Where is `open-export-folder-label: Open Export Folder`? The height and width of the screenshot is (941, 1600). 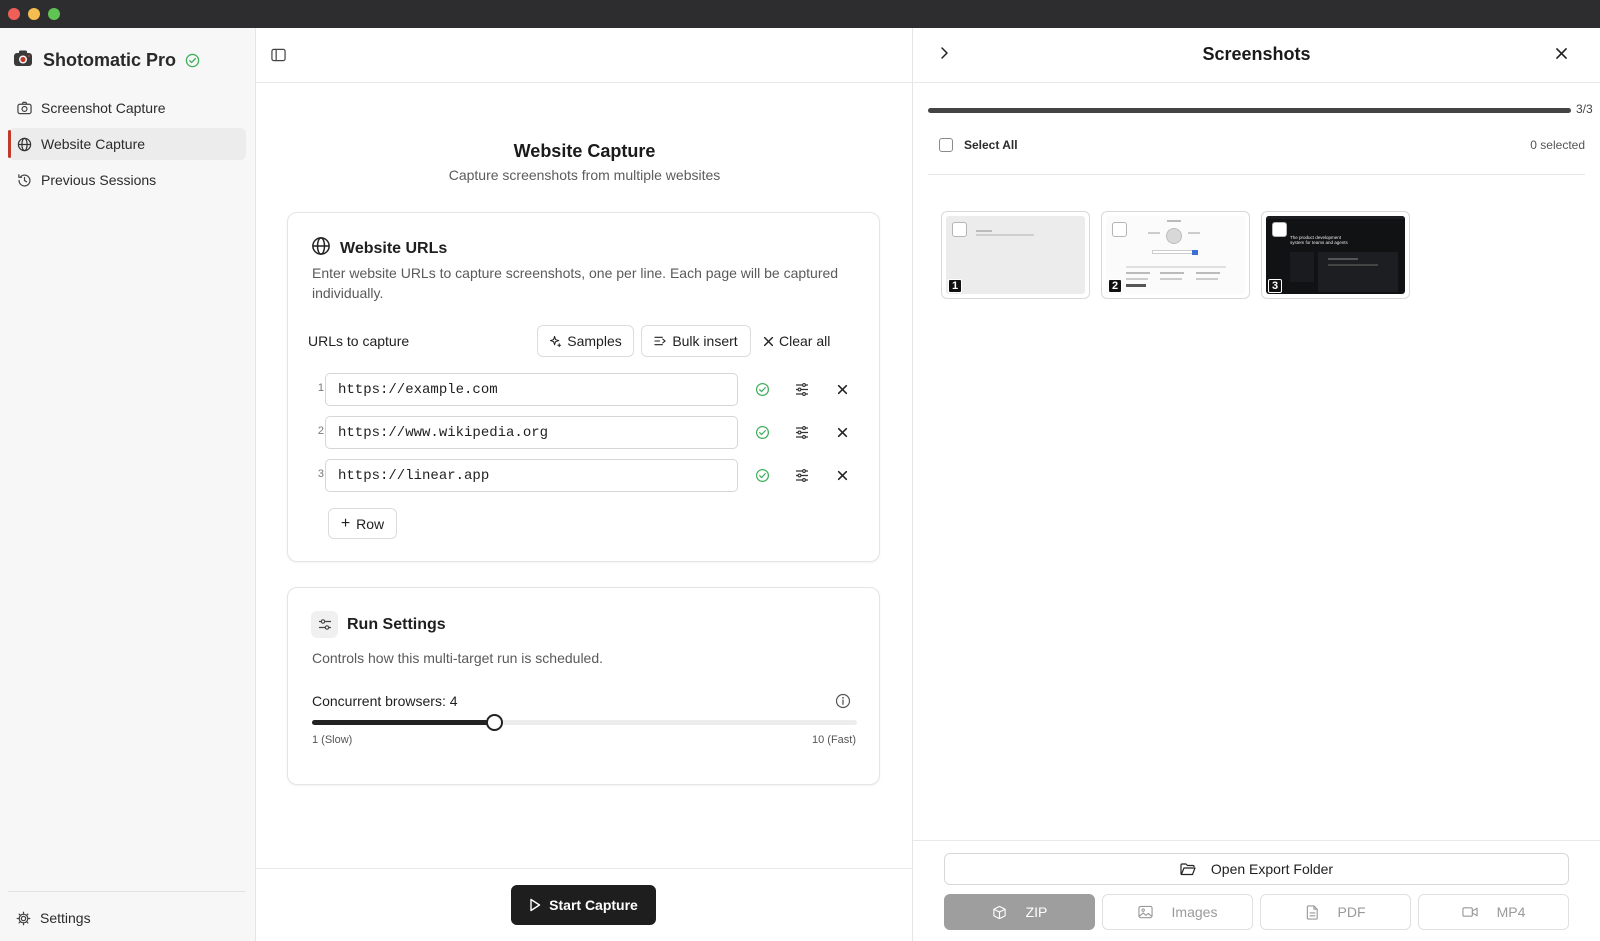
open-export-folder-label: Open Export Folder is located at coordinates (1272, 869).